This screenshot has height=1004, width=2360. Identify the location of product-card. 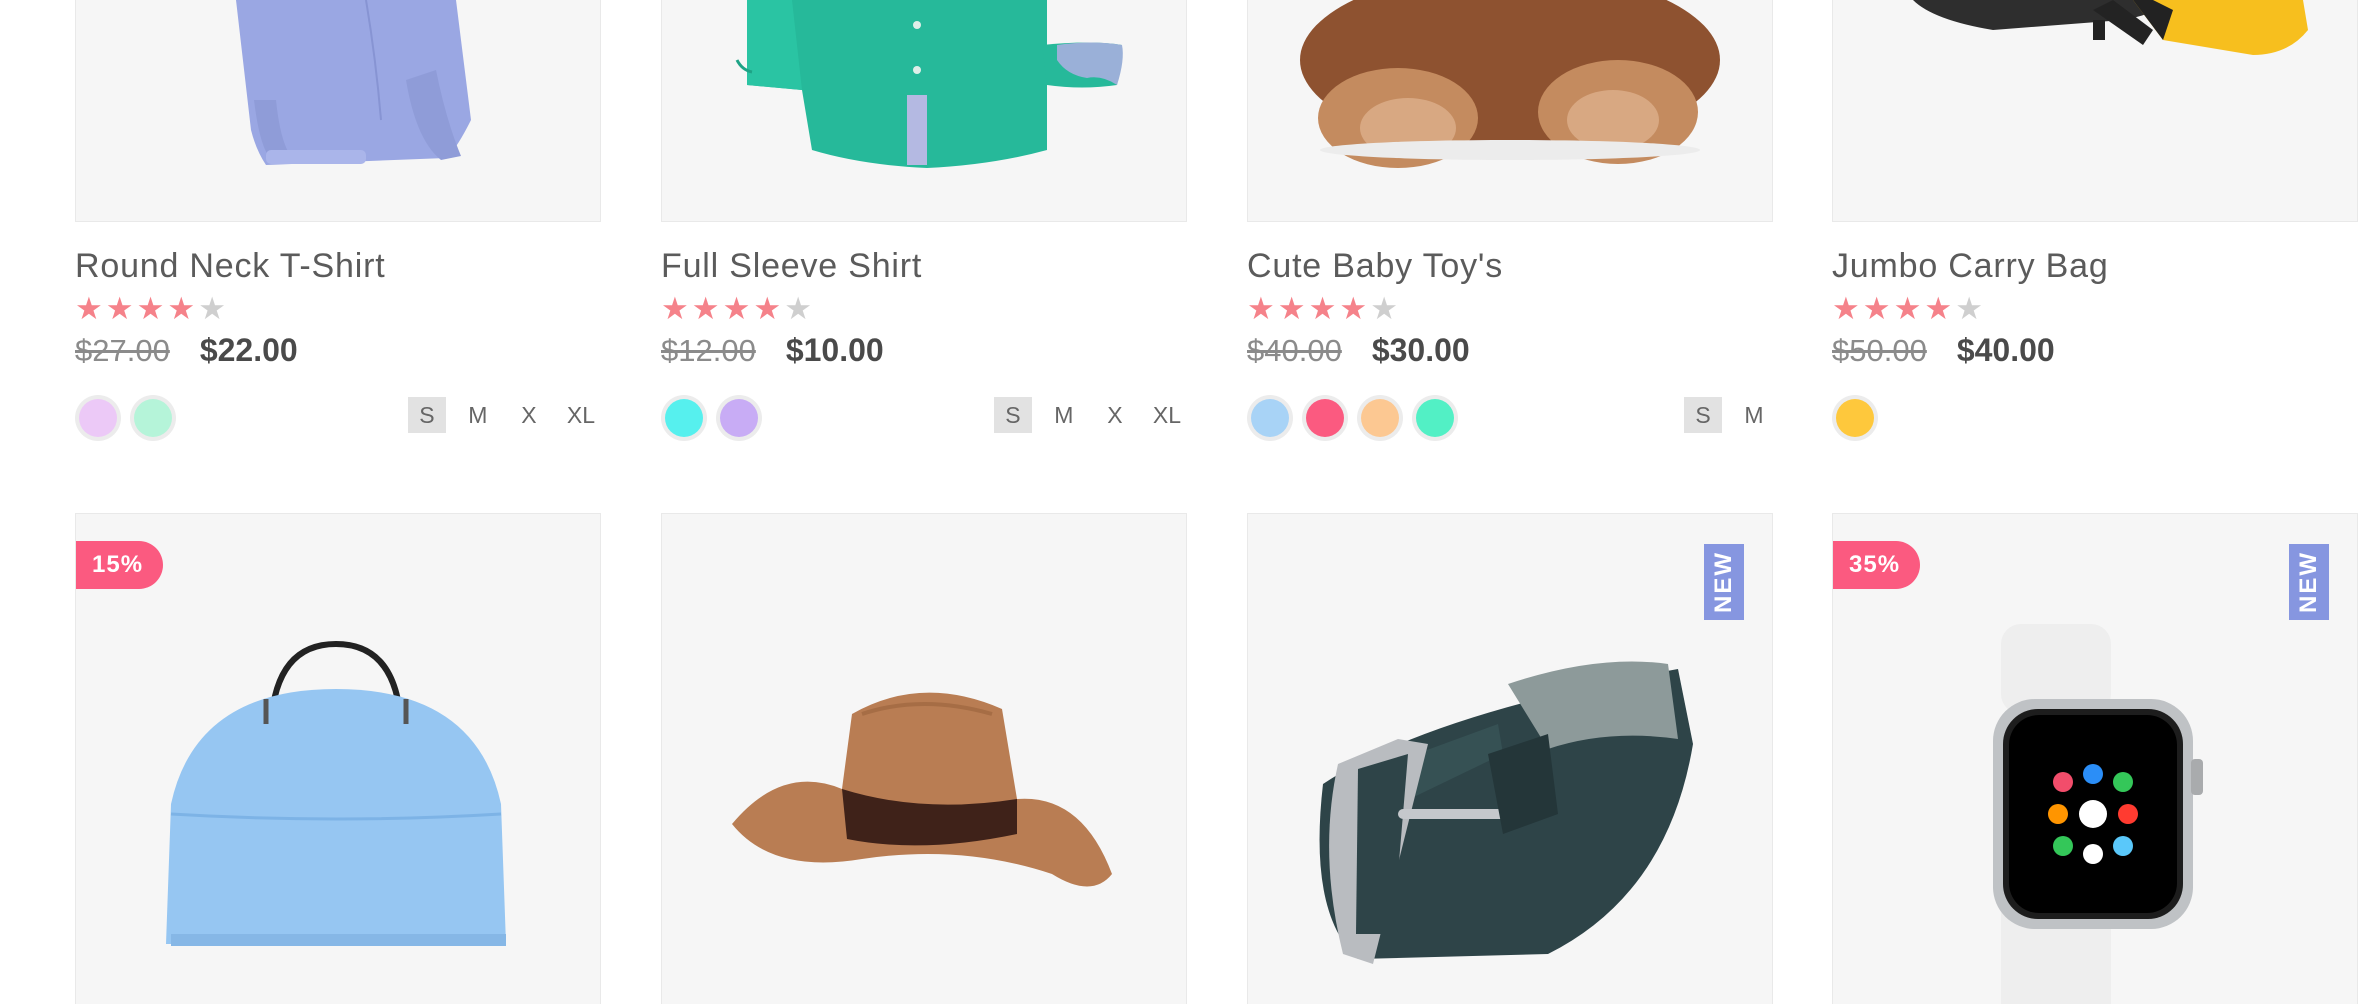
(924, 758).